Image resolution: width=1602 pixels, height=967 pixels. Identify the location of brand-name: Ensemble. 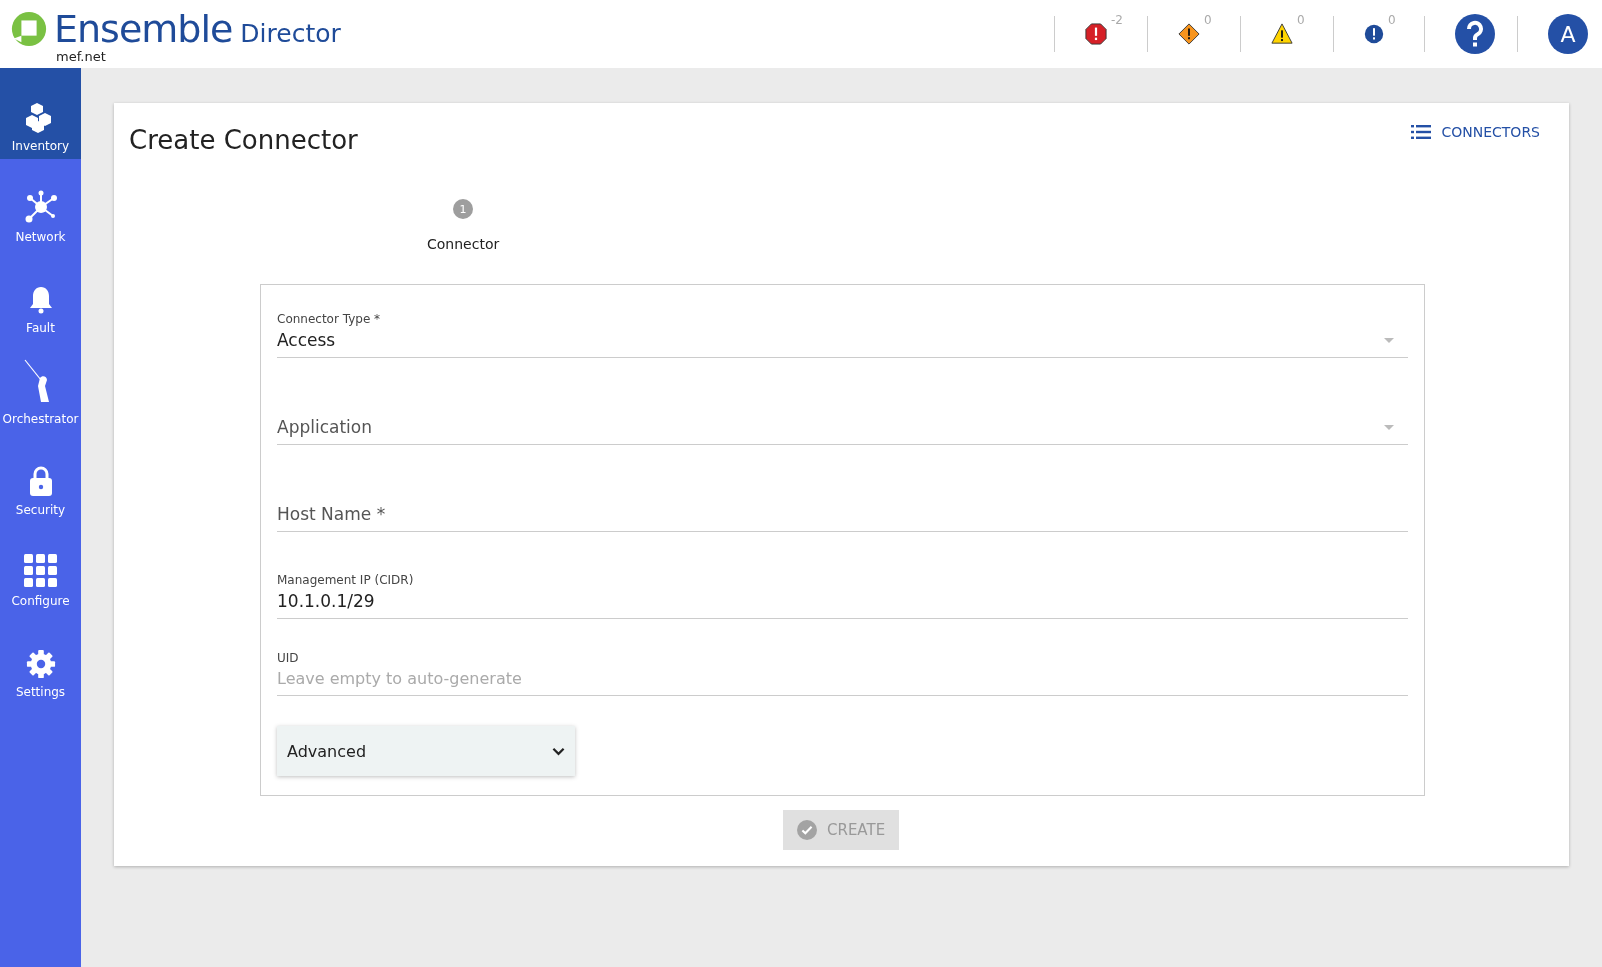
(143, 29).